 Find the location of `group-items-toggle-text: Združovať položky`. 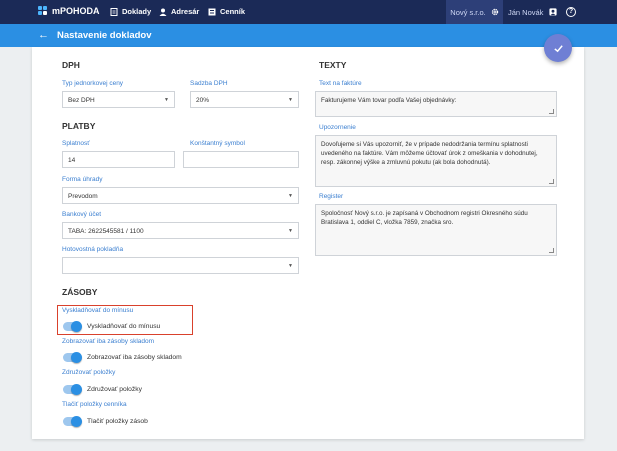

group-items-toggle-text: Združovať položky is located at coordinates (114, 389).